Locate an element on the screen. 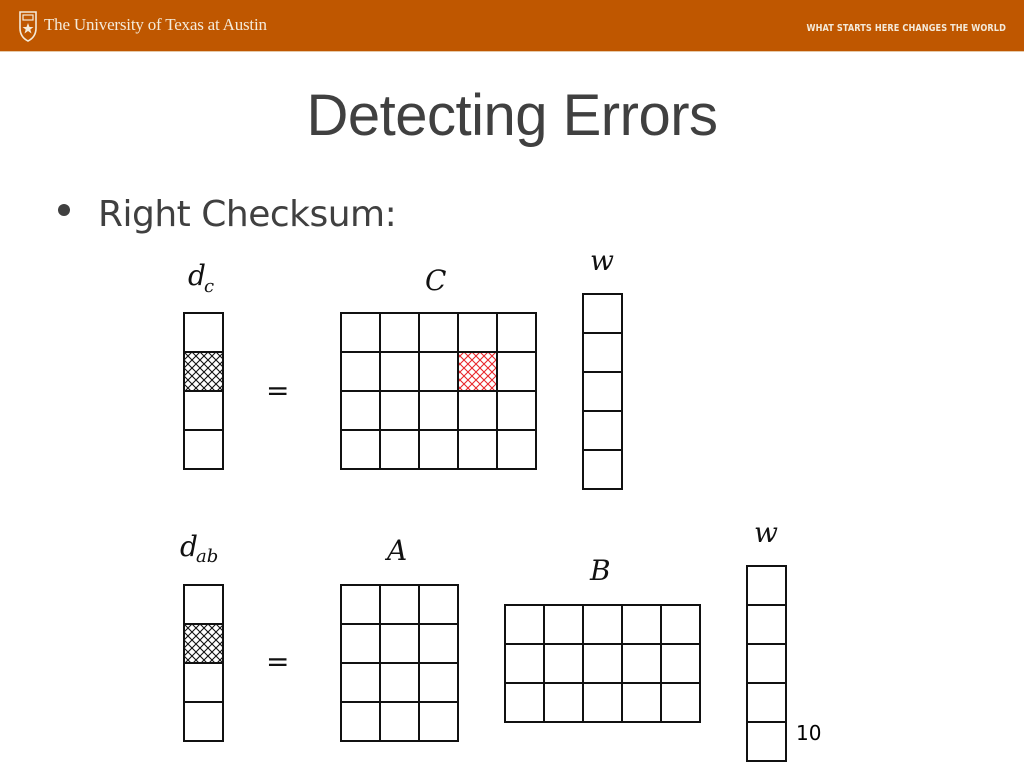 The width and height of the screenshot is (1024, 768). vector-w-bottom is located at coordinates (766, 663).